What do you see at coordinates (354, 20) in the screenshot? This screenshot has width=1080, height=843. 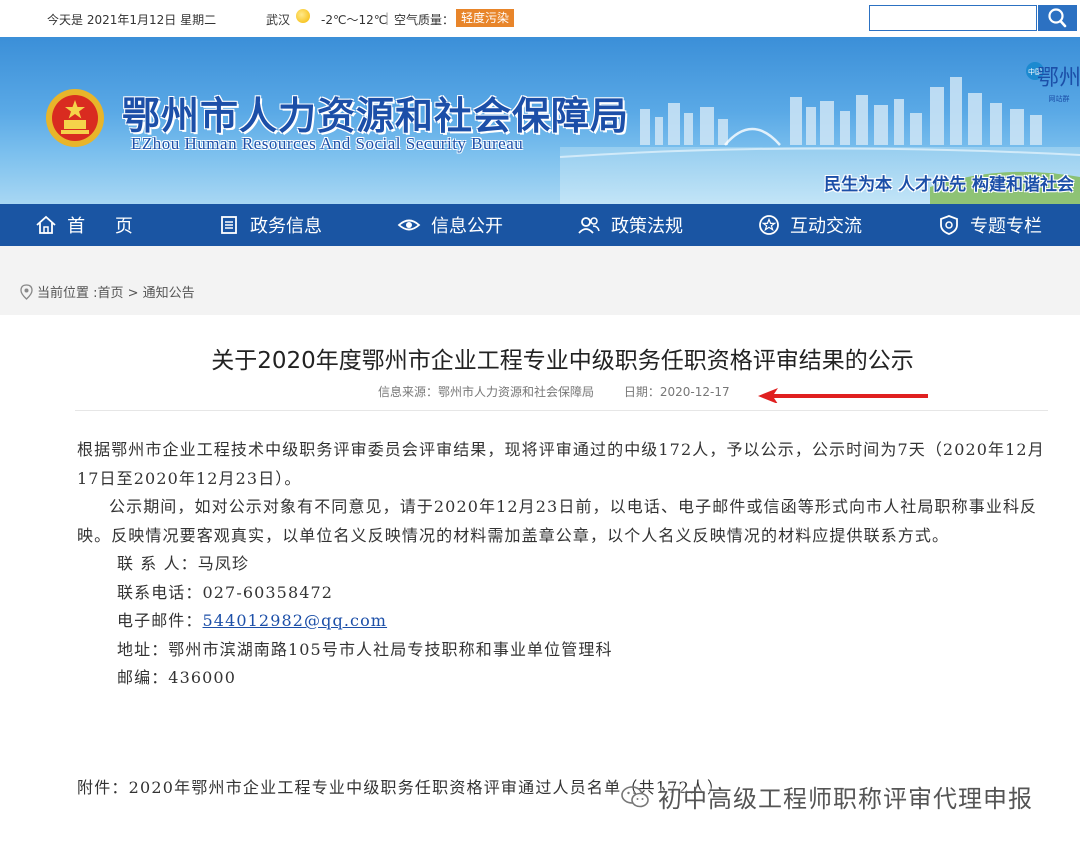 I see `weather-temperature: -2℃～12℃` at bounding box center [354, 20].